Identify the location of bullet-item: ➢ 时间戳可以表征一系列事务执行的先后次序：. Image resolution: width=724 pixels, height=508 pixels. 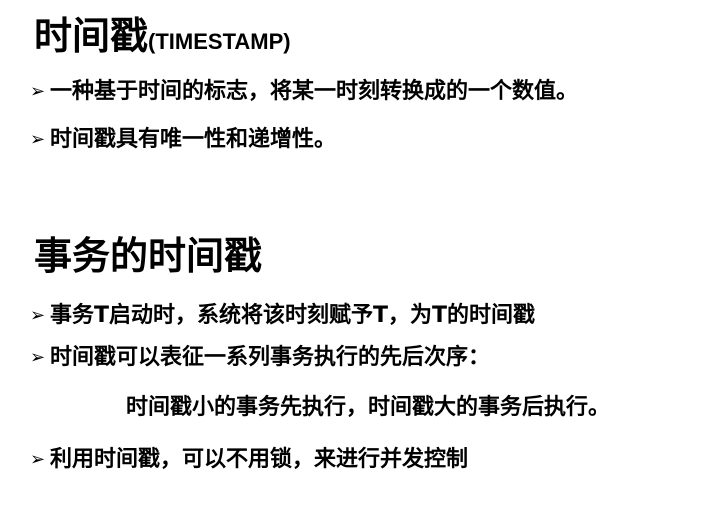
(260, 358).